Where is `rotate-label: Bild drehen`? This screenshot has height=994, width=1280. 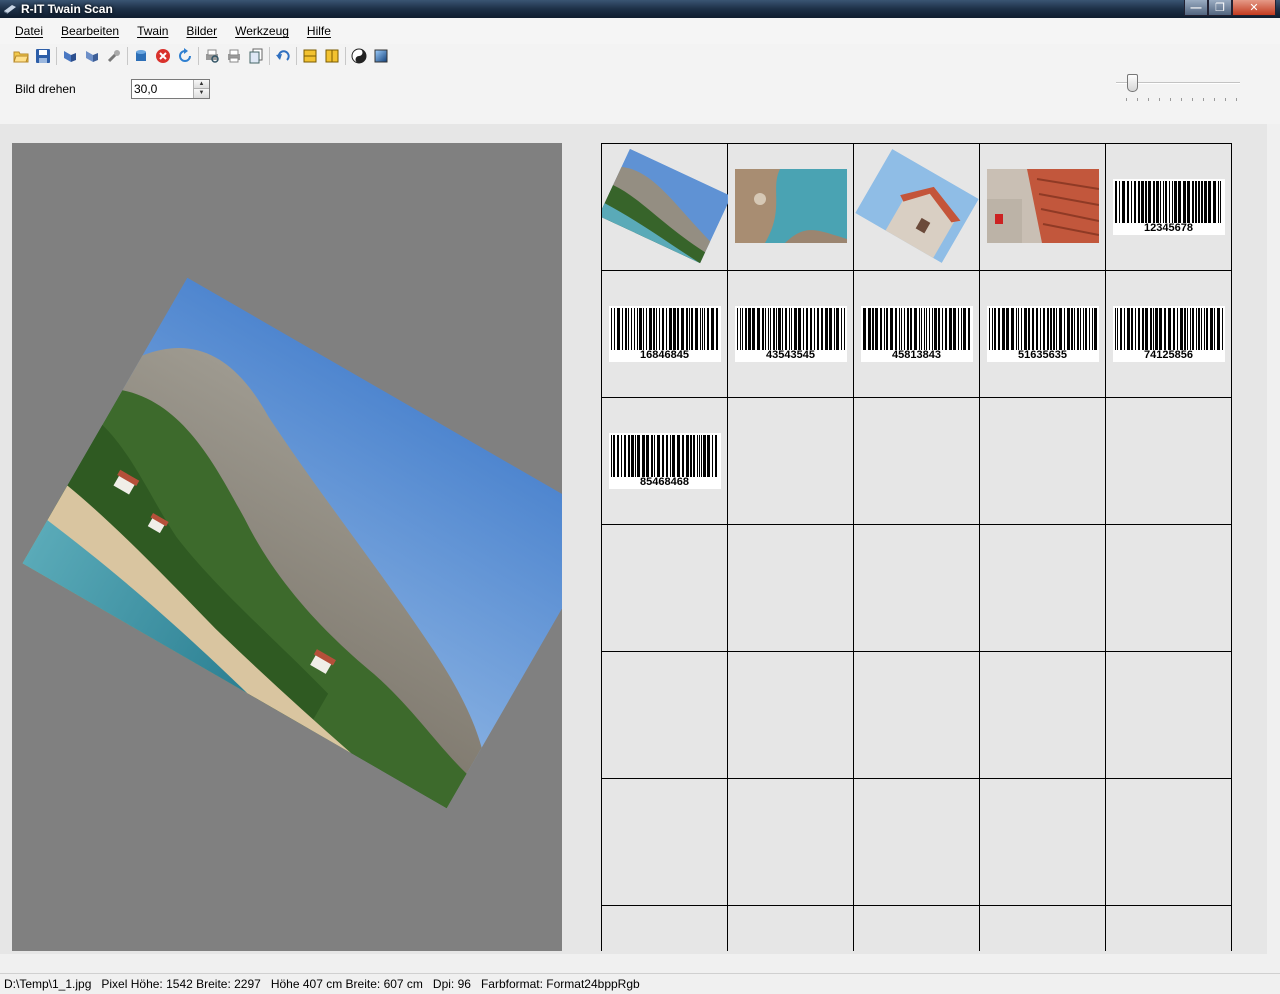
rotate-label: Bild drehen is located at coordinates (45, 89).